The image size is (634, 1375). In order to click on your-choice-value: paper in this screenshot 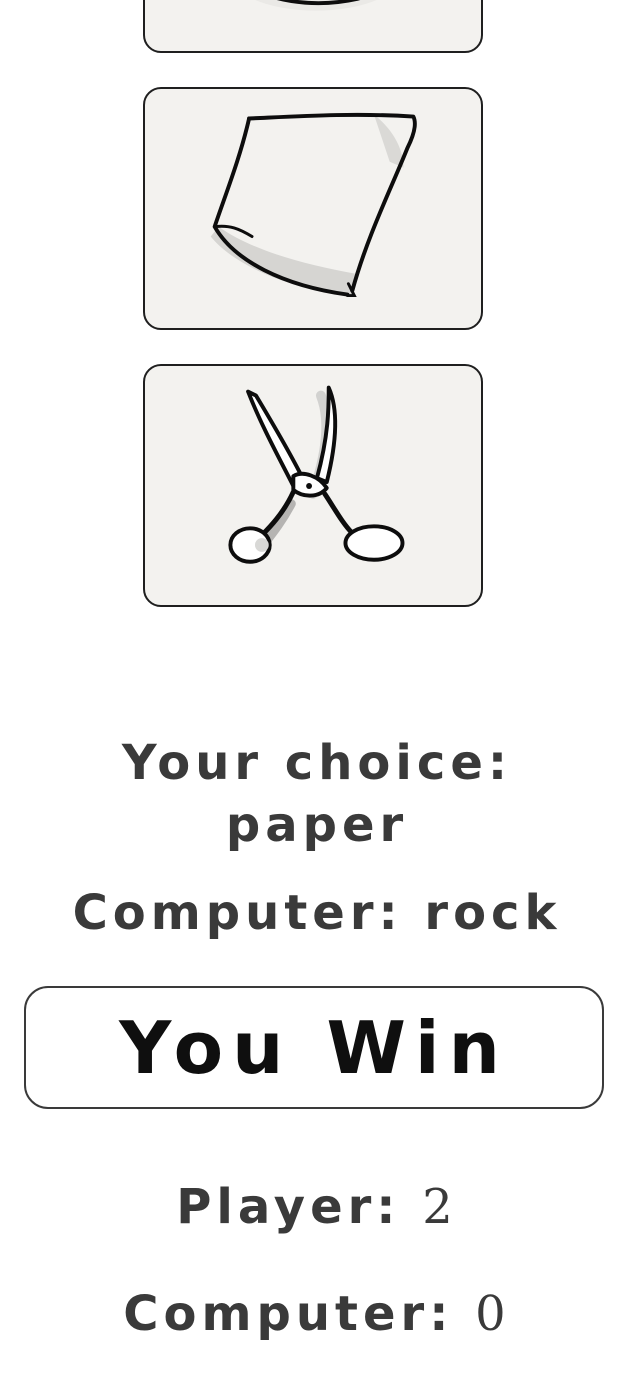, I will do `click(317, 825)`.